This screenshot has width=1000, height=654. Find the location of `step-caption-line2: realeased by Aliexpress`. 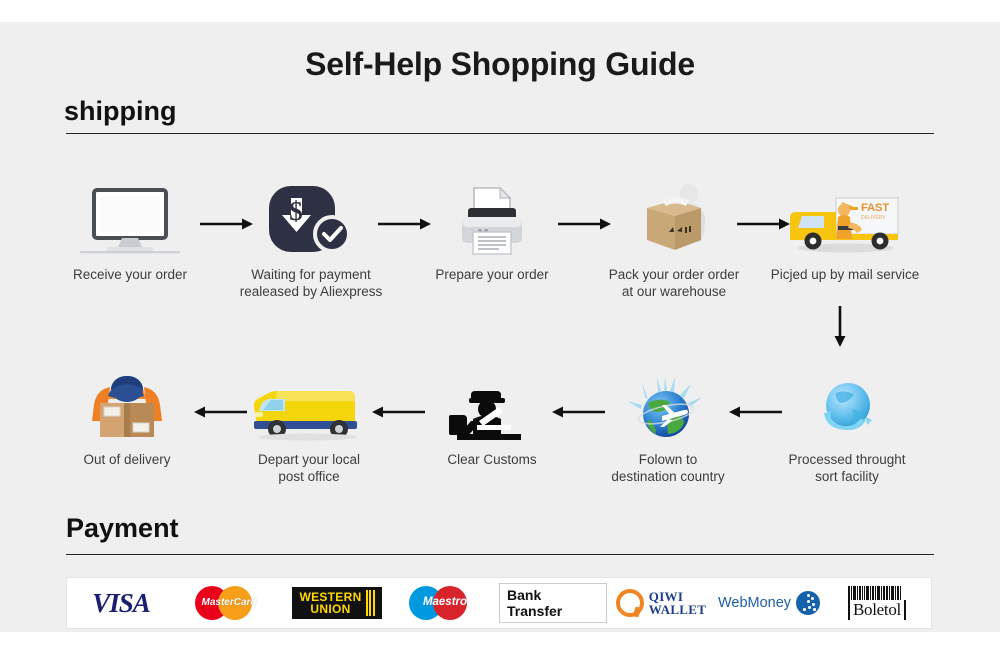

step-caption-line2: realeased by Aliexpress is located at coordinates (311, 291).